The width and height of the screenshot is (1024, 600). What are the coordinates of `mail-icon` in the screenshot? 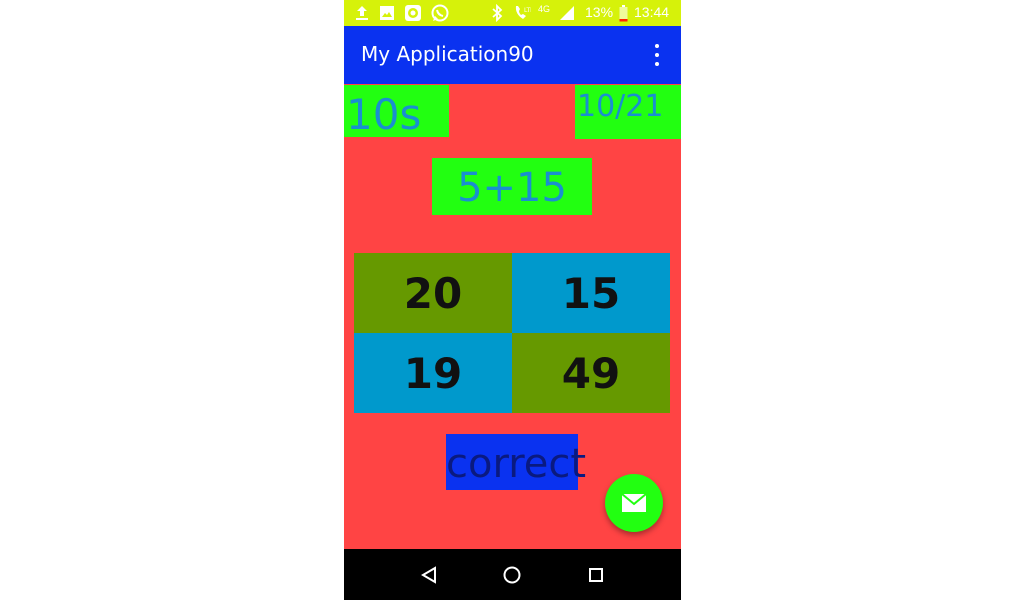 It's located at (634, 502).